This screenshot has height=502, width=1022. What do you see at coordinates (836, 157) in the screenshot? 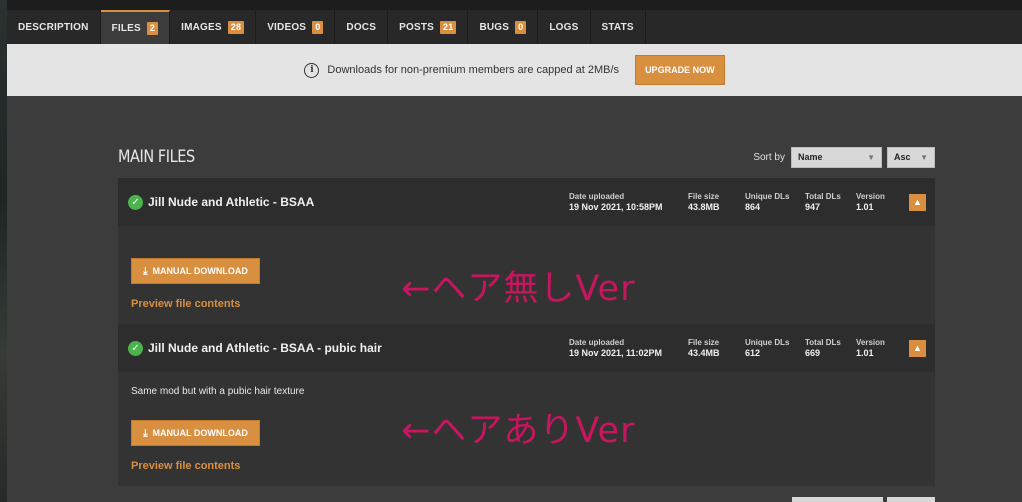
I see `sort-field-select: Name ▼` at bounding box center [836, 157].